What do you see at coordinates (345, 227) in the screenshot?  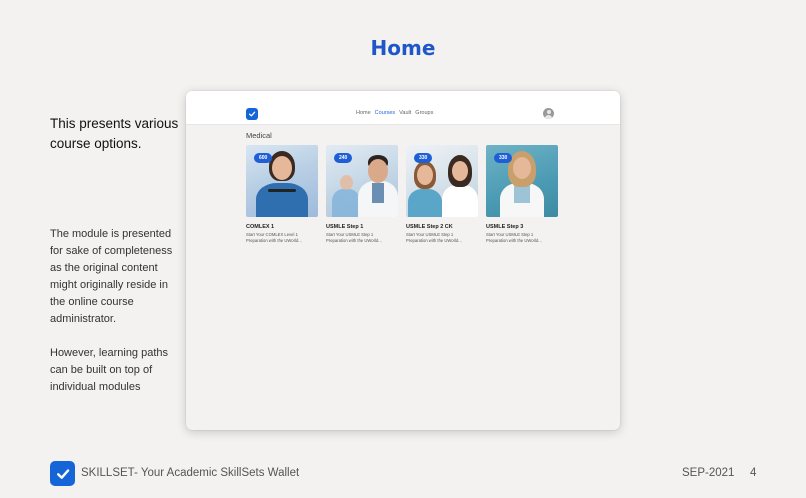 I see `course-title: USMLE Step 1` at bounding box center [345, 227].